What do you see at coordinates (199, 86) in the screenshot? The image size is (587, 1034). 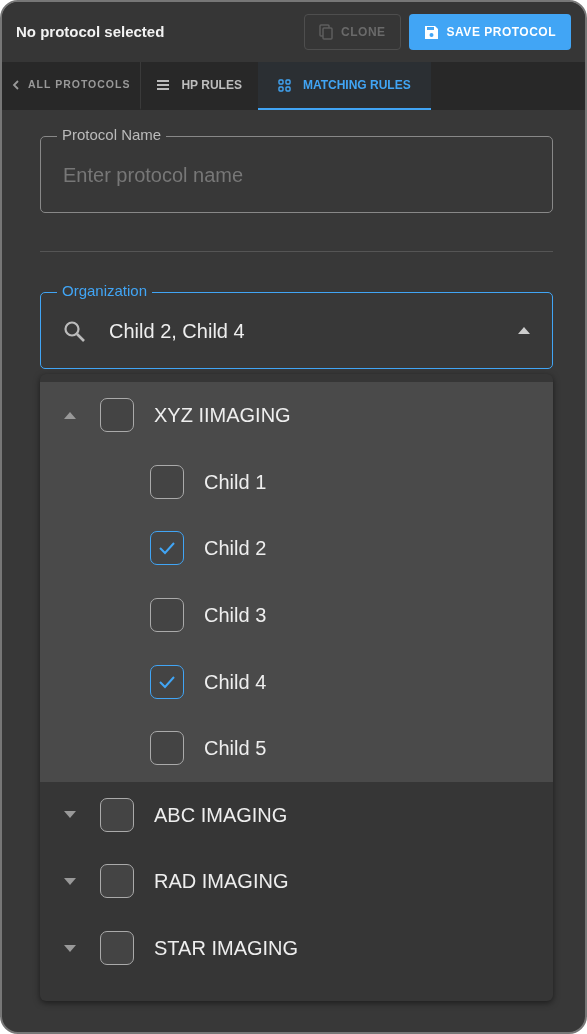 I see `tab: HP RULES` at bounding box center [199, 86].